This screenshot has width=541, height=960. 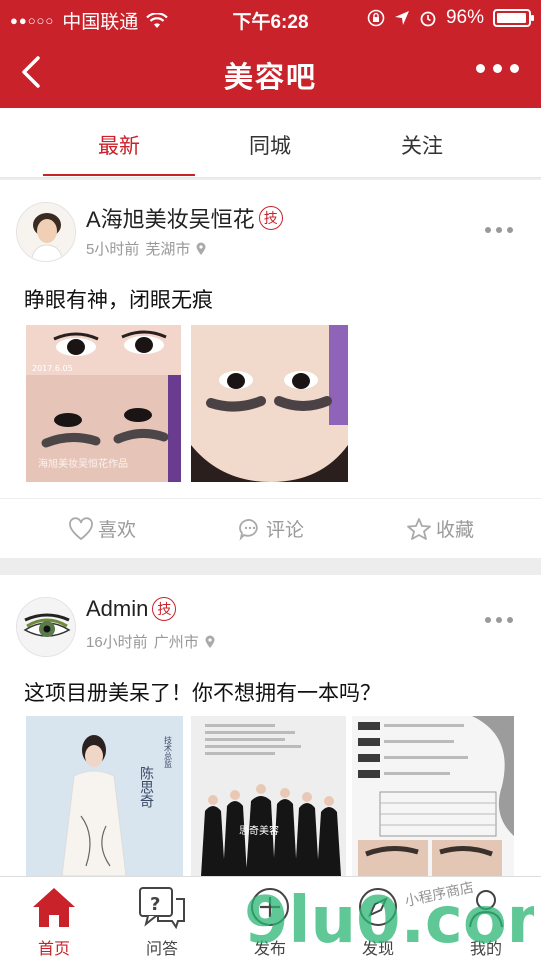 I want to click on tab-qa: ? 问答, so click(x=162, y=921).